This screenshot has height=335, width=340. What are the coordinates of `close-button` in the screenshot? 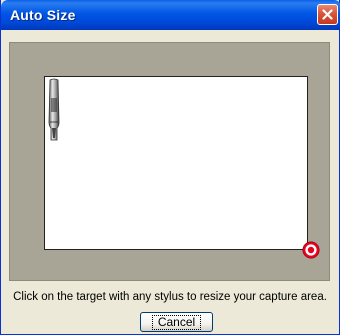 It's located at (327, 14).